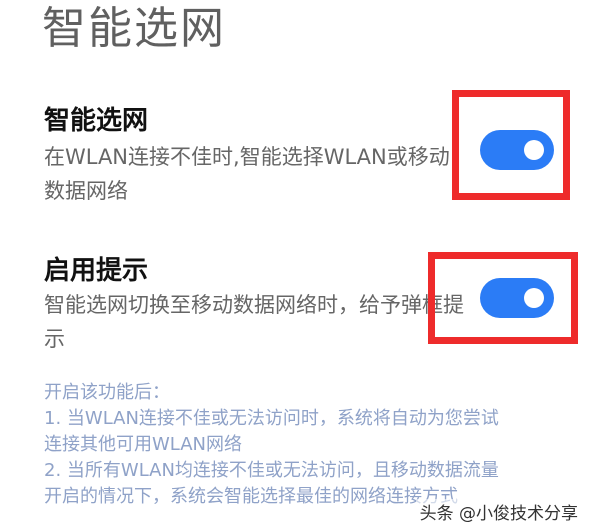  Describe the element at coordinates (107, 392) in the screenshot. I see `info-heading: 开启该功能后：` at that location.